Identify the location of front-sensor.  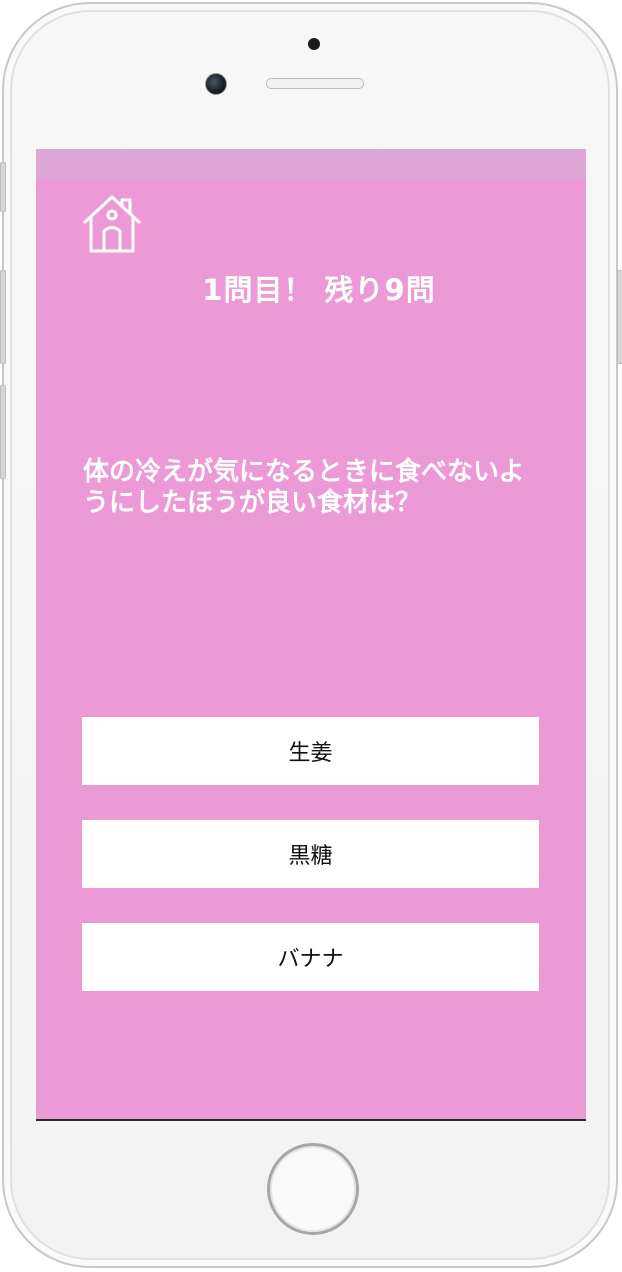
(314, 44).